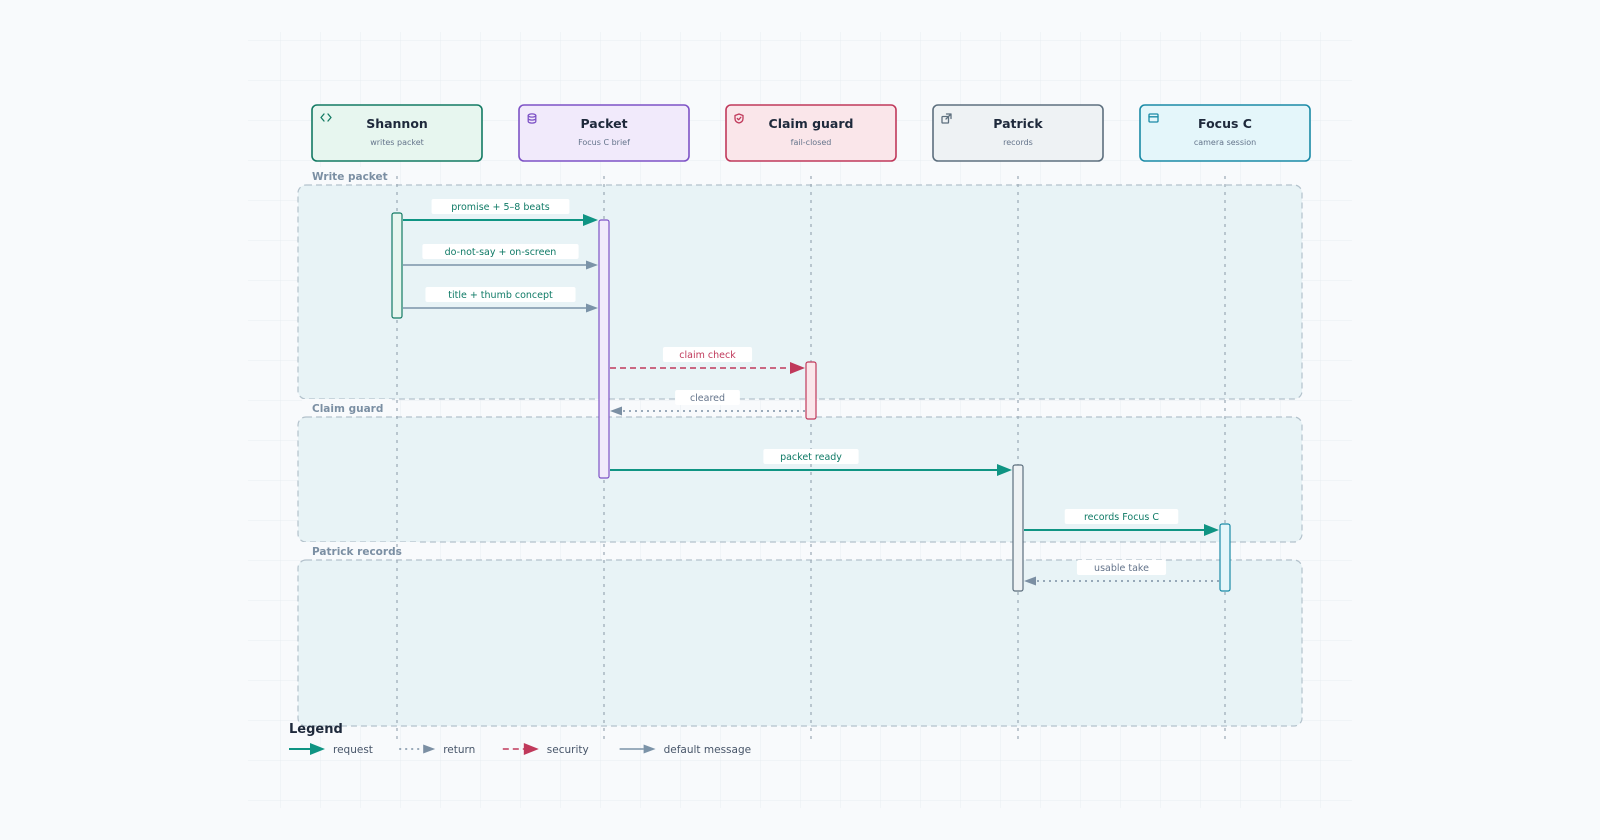 The width and height of the screenshot is (1600, 840). Describe the element at coordinates (707, 750) in the screenshot. I see `legend-label: default message` at that location.